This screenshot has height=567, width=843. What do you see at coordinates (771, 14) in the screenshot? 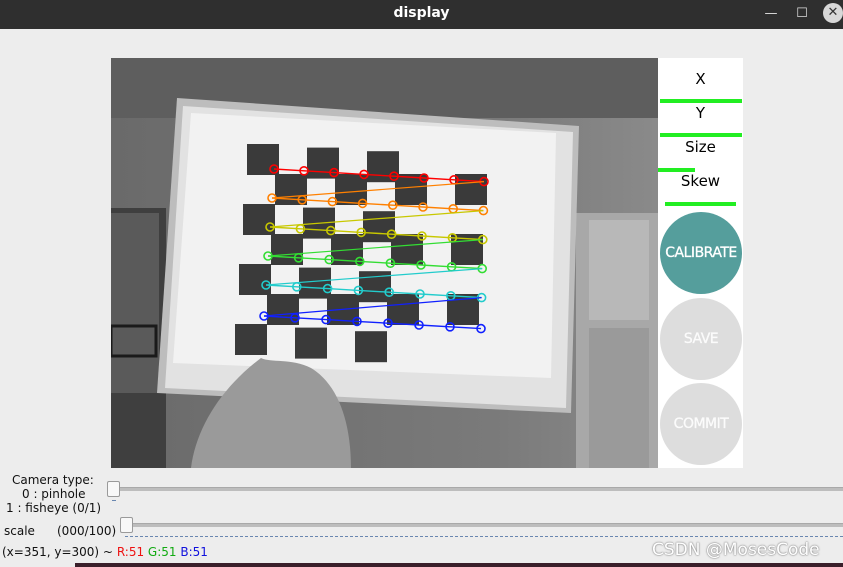
I see `minimize-icon: —` at bounding box center [771, 14].